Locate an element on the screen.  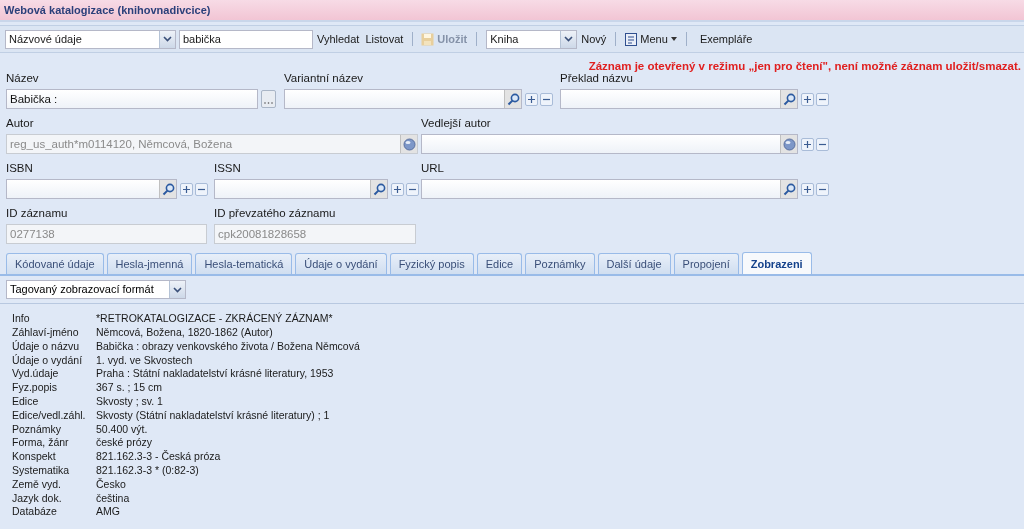
field-label: Vedlejší autor is located at coordinates (456, 123).